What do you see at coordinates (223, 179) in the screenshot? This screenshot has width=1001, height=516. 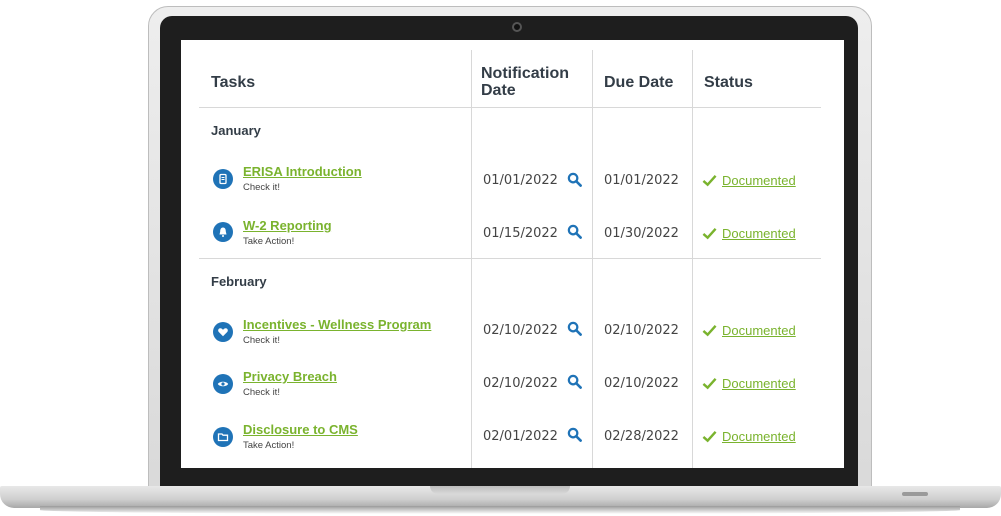 I see `document-icon` at bounding box center [223, 179].